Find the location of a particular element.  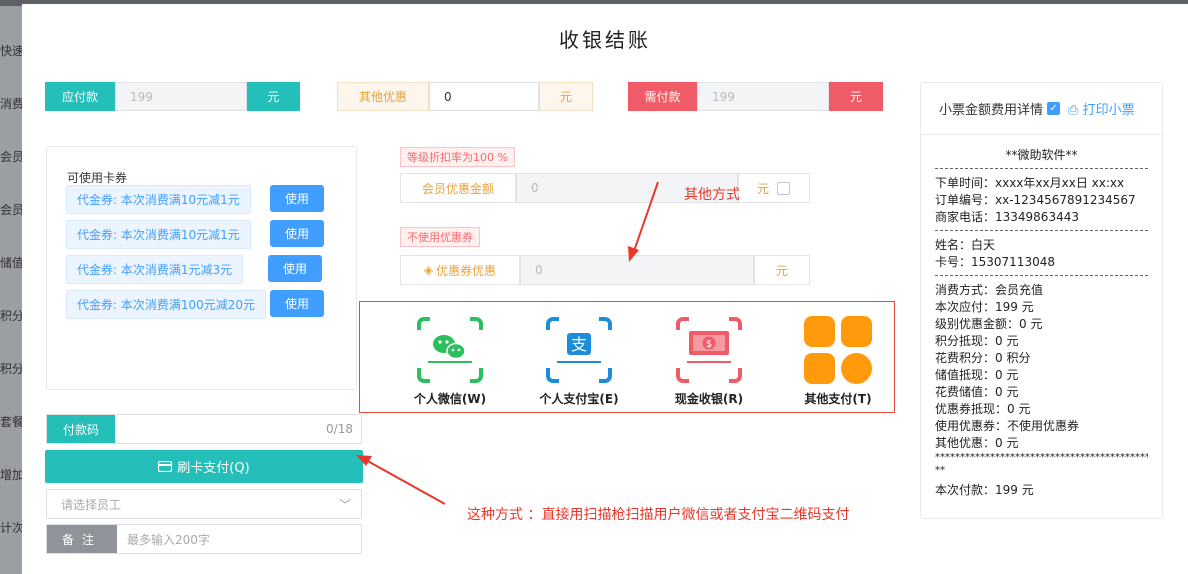

sidebar-item: 增加 is located at coordinates (12, 474).